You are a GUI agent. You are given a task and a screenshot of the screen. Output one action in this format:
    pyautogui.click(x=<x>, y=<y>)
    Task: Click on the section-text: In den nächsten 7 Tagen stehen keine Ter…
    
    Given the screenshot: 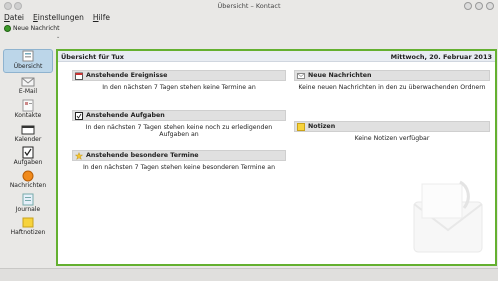 What is the action you would take?
    pyautogui.click(x=179, y=87)
    